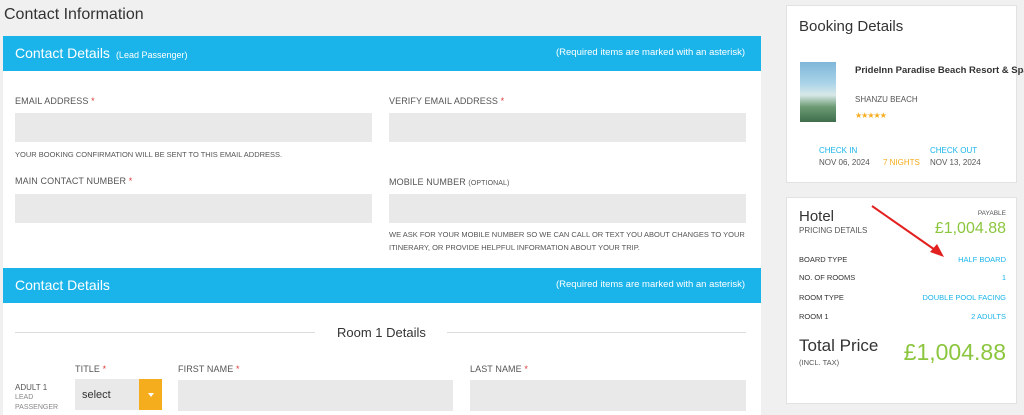  Describe the element at coordinates (37, 397) in the screenshot. I see `adult-label: ADULT 1 LEAD PASSENGER` at that location.